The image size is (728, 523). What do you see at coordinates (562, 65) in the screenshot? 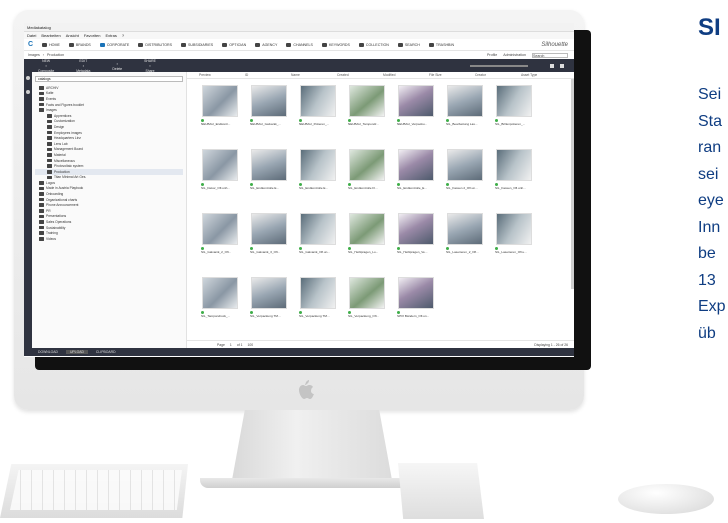
I see `list-view-icon` at bounding box center [562, 65].